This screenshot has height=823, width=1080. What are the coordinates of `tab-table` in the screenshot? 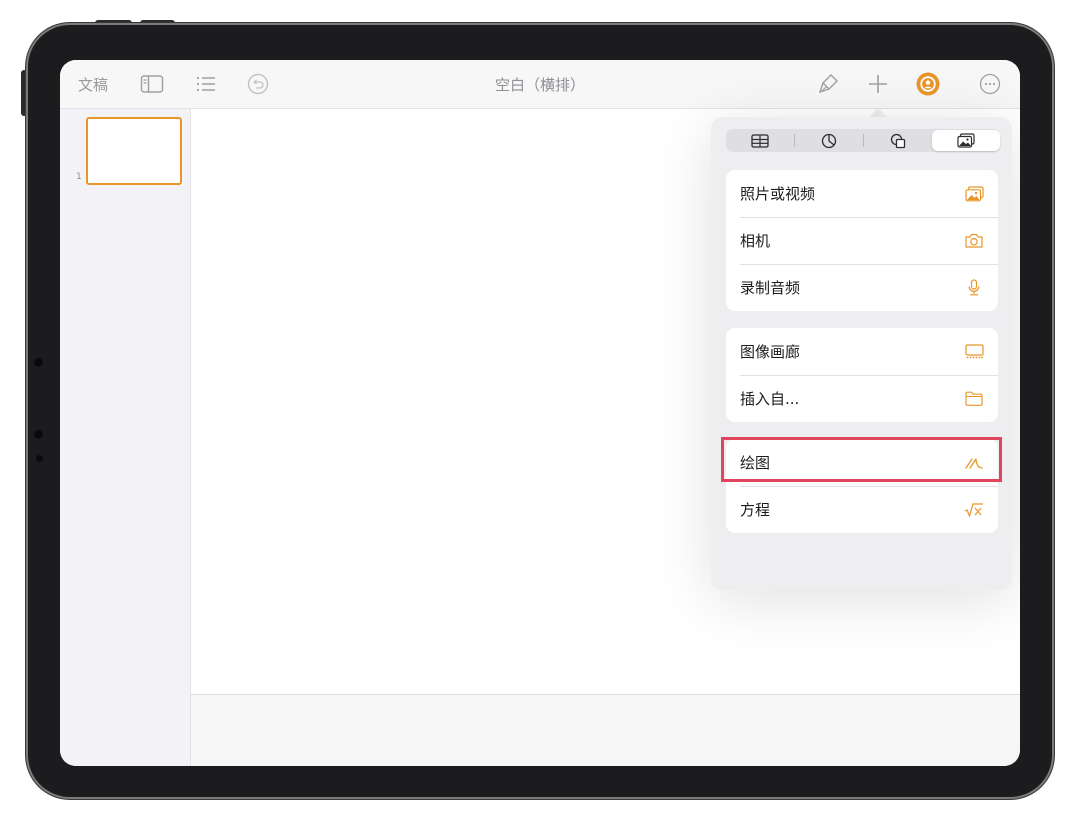 It's located at (760, 140).